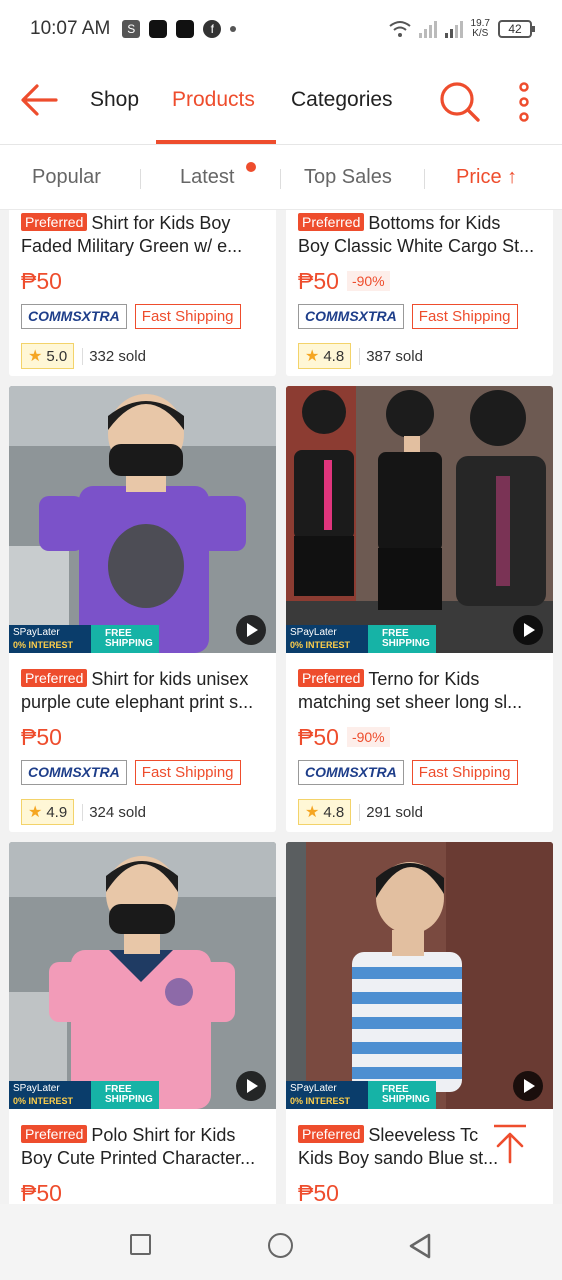  I want to click on product-rating: ★ 5.0 332 sold, so click(142, 356).